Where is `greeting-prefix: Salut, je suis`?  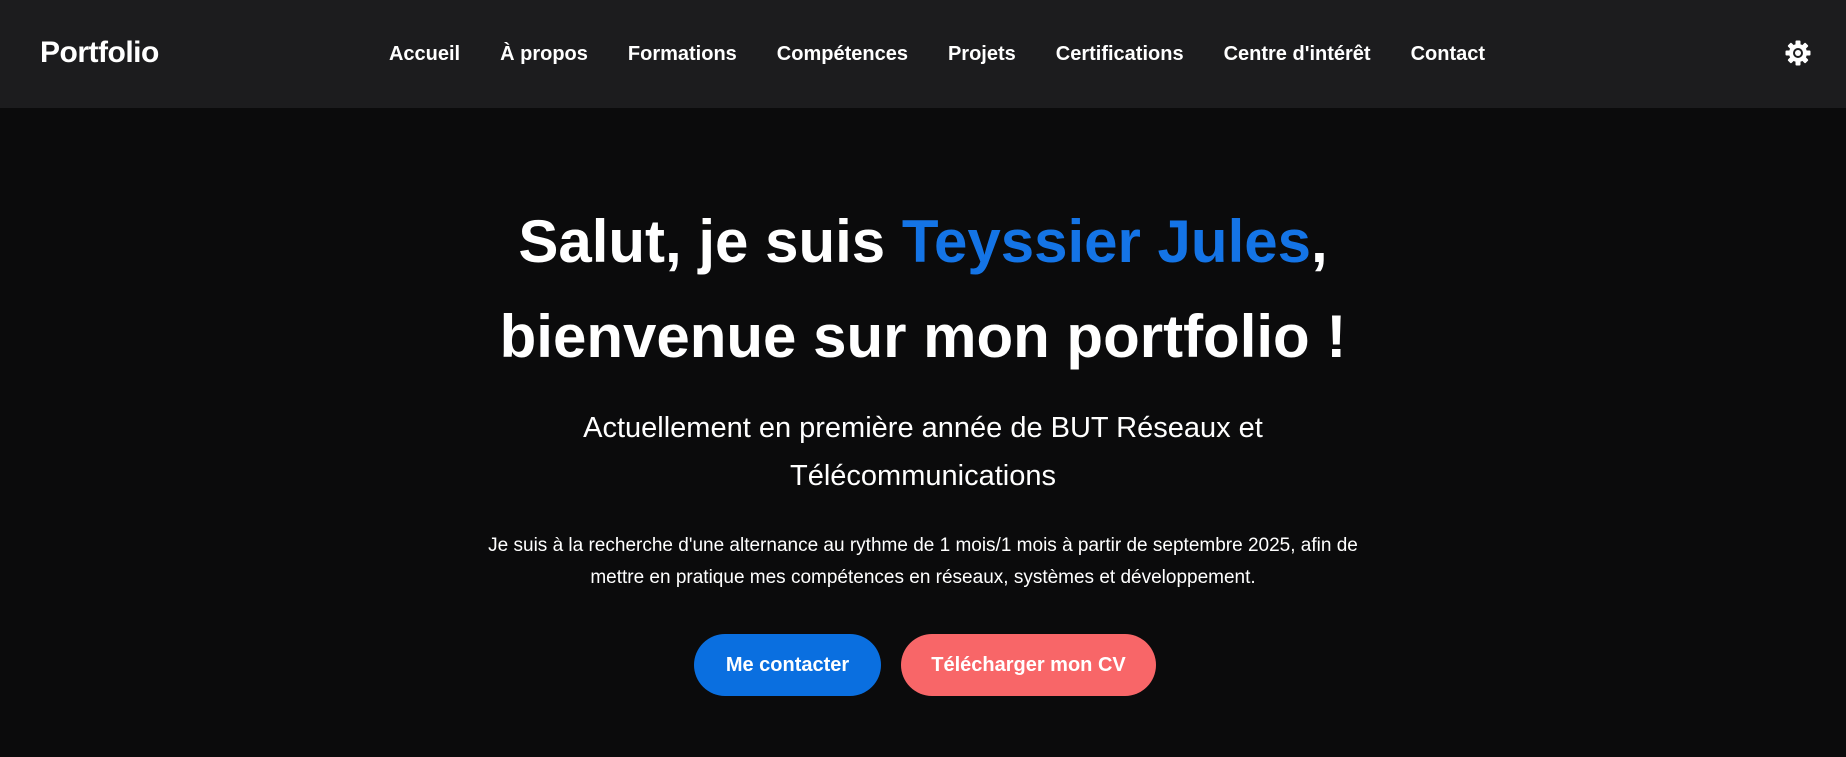 greeting-prefix: Salut, je suis is located at coordinates (710, 241).